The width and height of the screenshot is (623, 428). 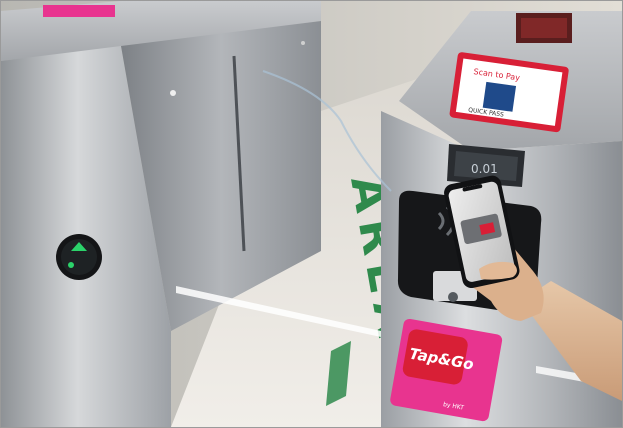 I want to click on gate-rivet, so click(x=173, y=93).